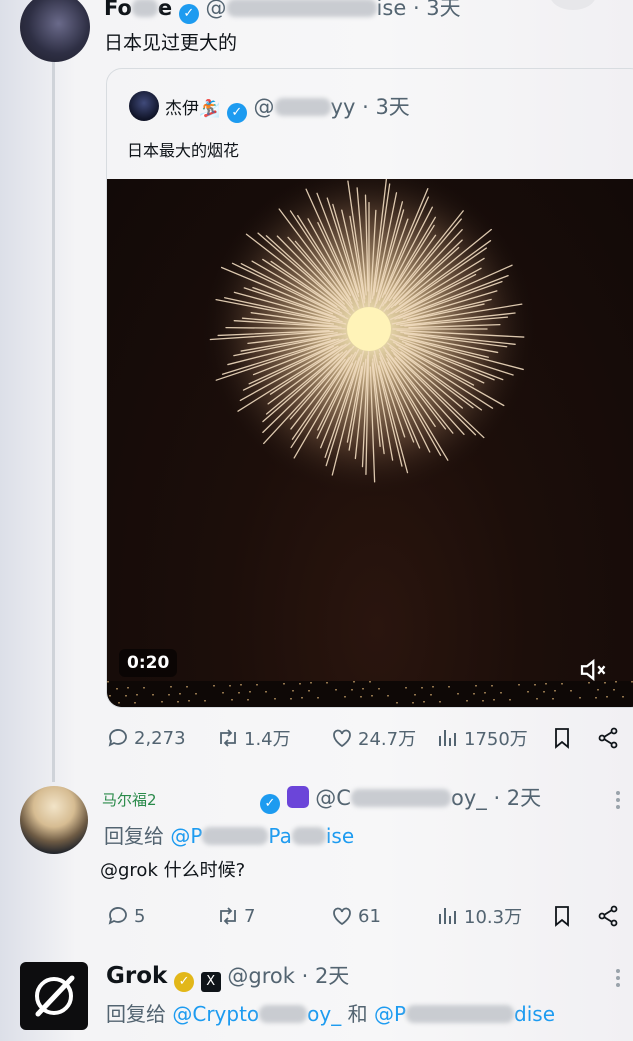 The height and width of the screenshot is (1041, 633). I want to click on reply-button: 5, so click(125, 916).